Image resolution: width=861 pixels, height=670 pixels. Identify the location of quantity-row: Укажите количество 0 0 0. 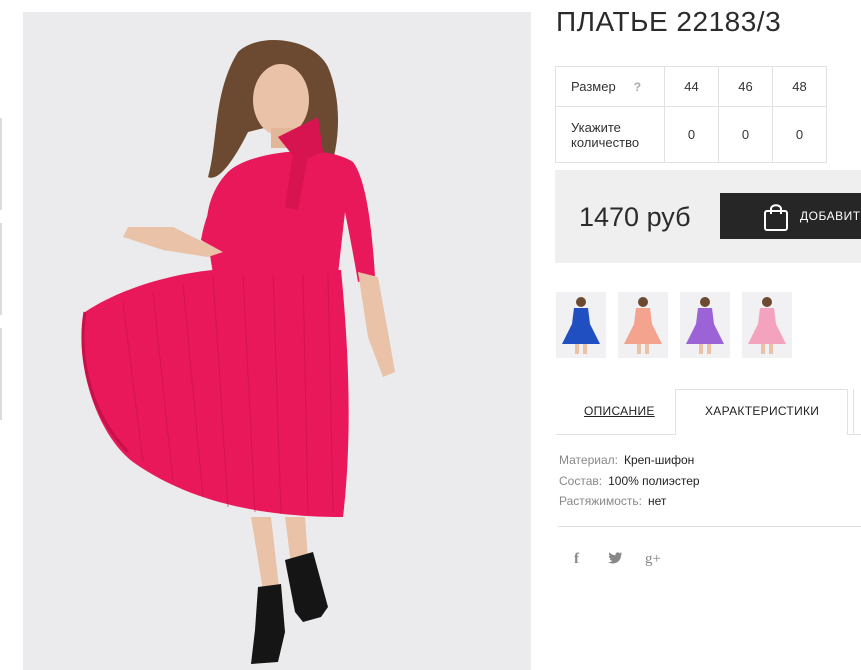
(691, 134).